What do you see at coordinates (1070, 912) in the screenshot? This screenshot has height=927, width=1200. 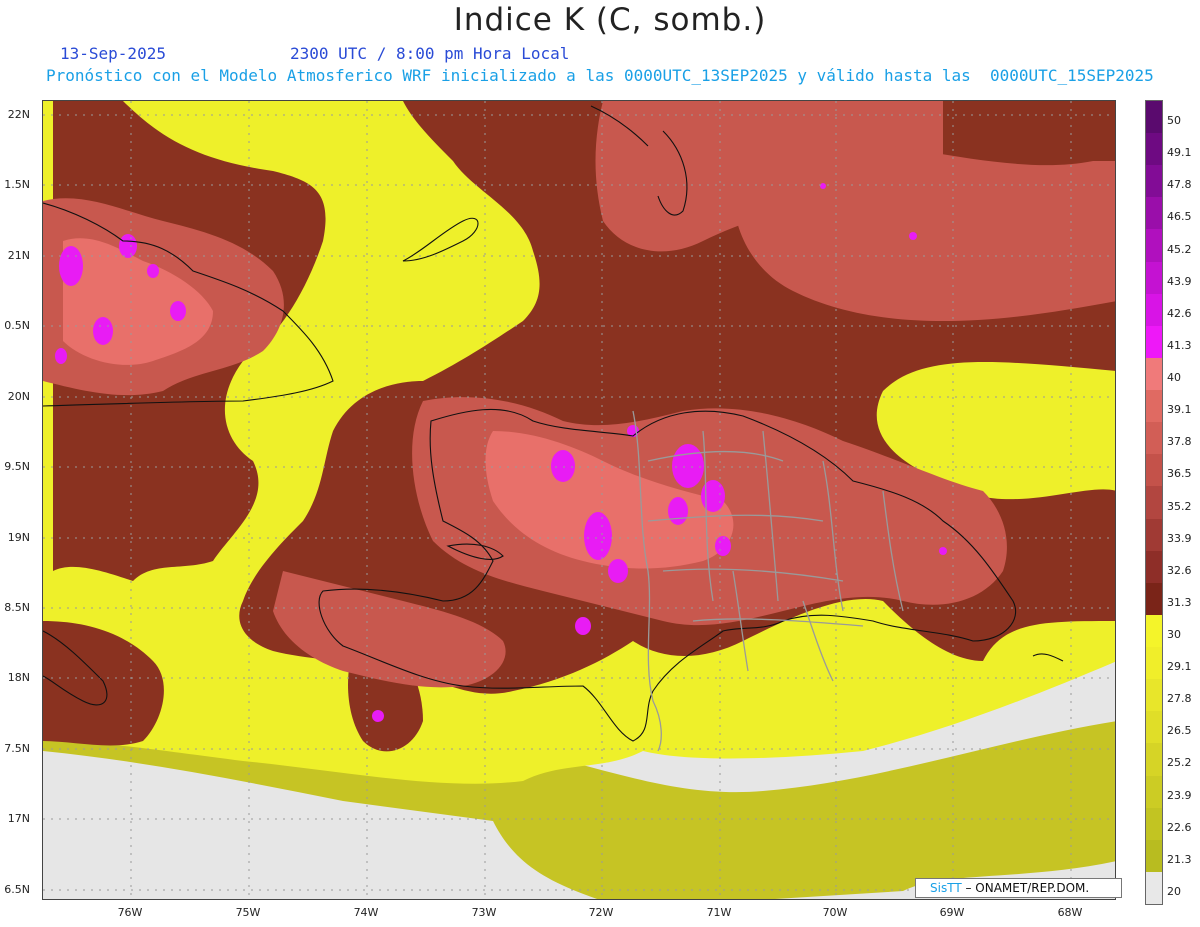 I see `lon-label: 68W` at bounding box center [1070, 912].